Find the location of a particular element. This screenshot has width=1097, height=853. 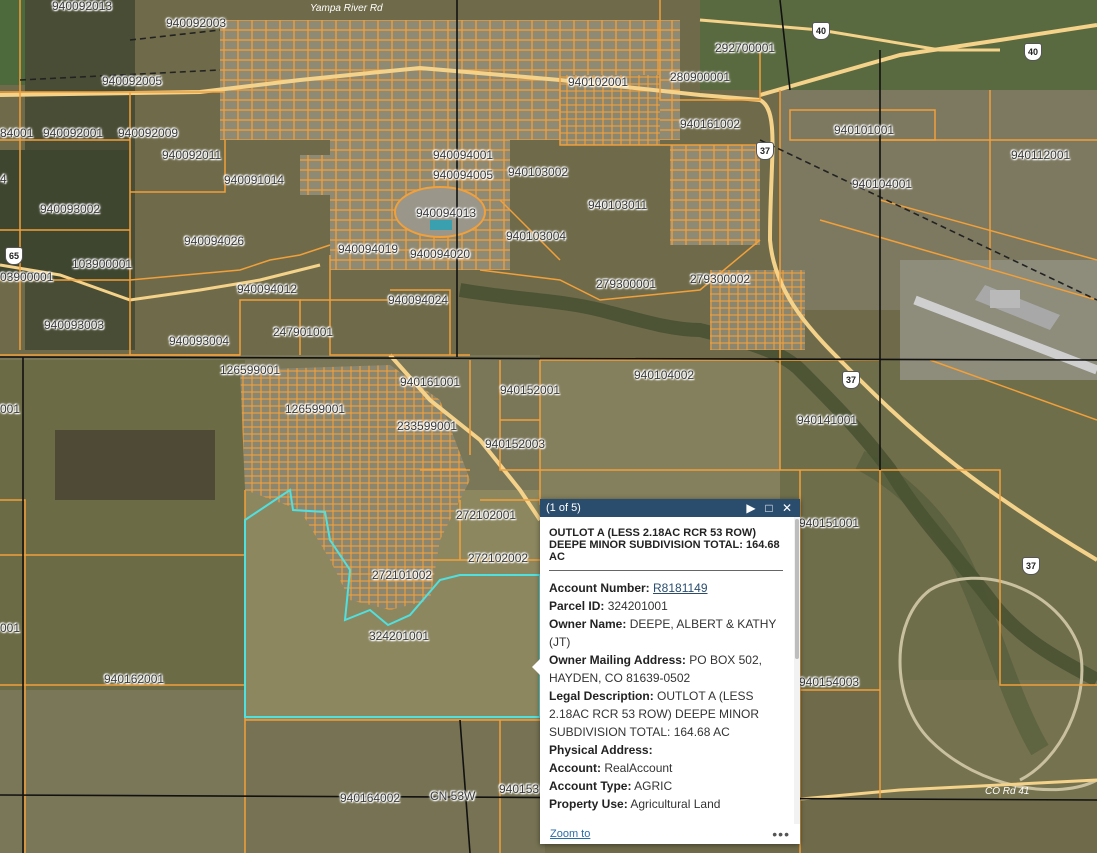

field-account-number: Account Number: R8181149 is located at coordinates (666, 588).